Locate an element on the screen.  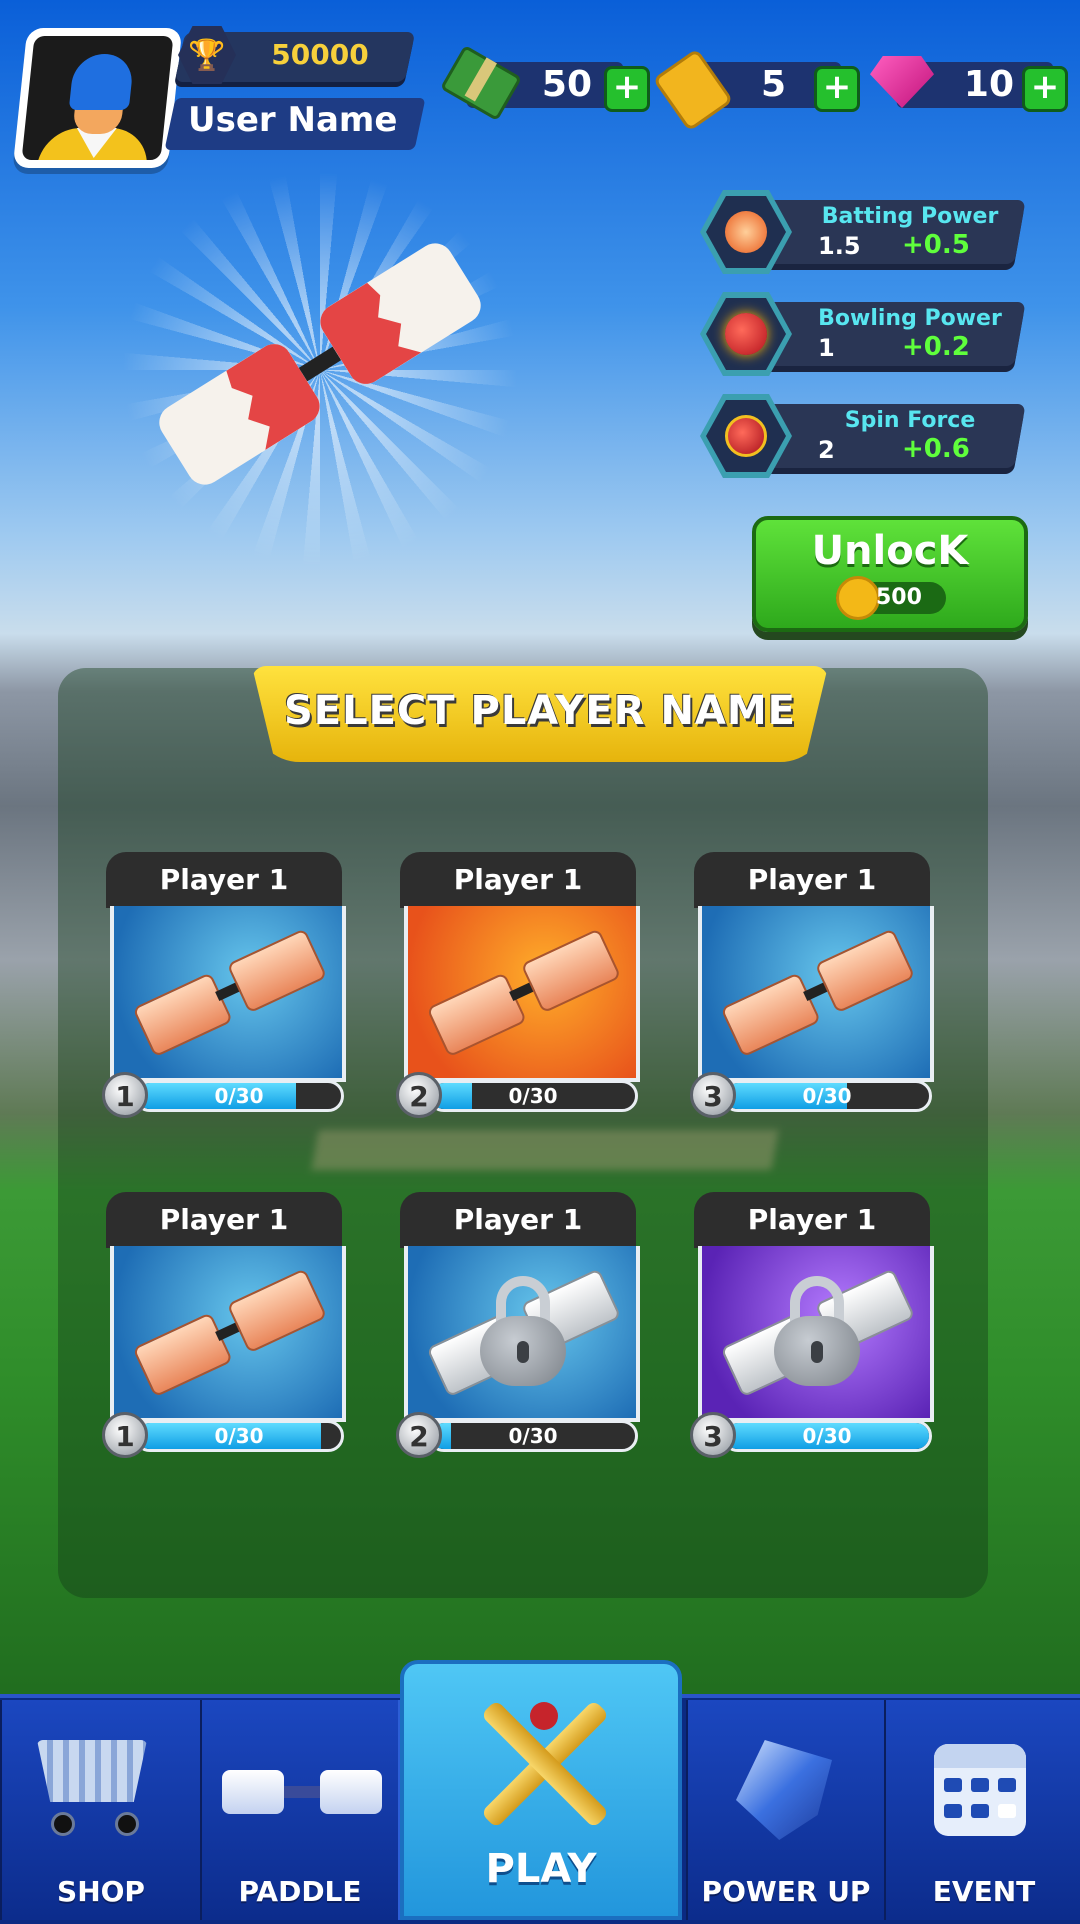
add-gem-button: + is located at coordinates (1045, 89).